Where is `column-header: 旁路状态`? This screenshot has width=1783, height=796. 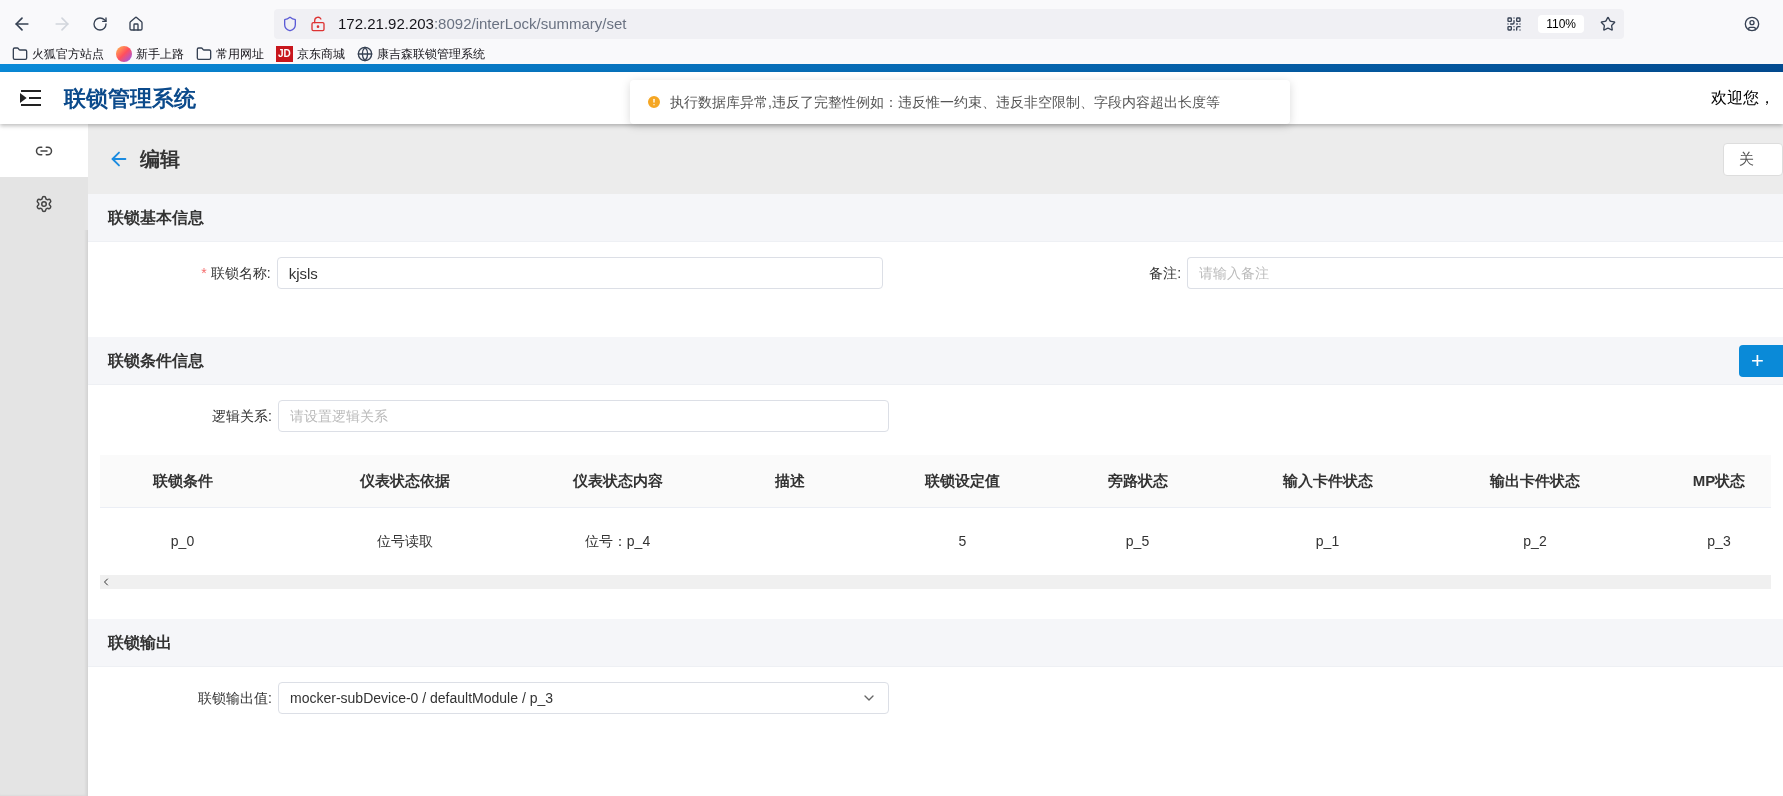 column-header: 旁路状态 is located at coordinates (1137, 480).